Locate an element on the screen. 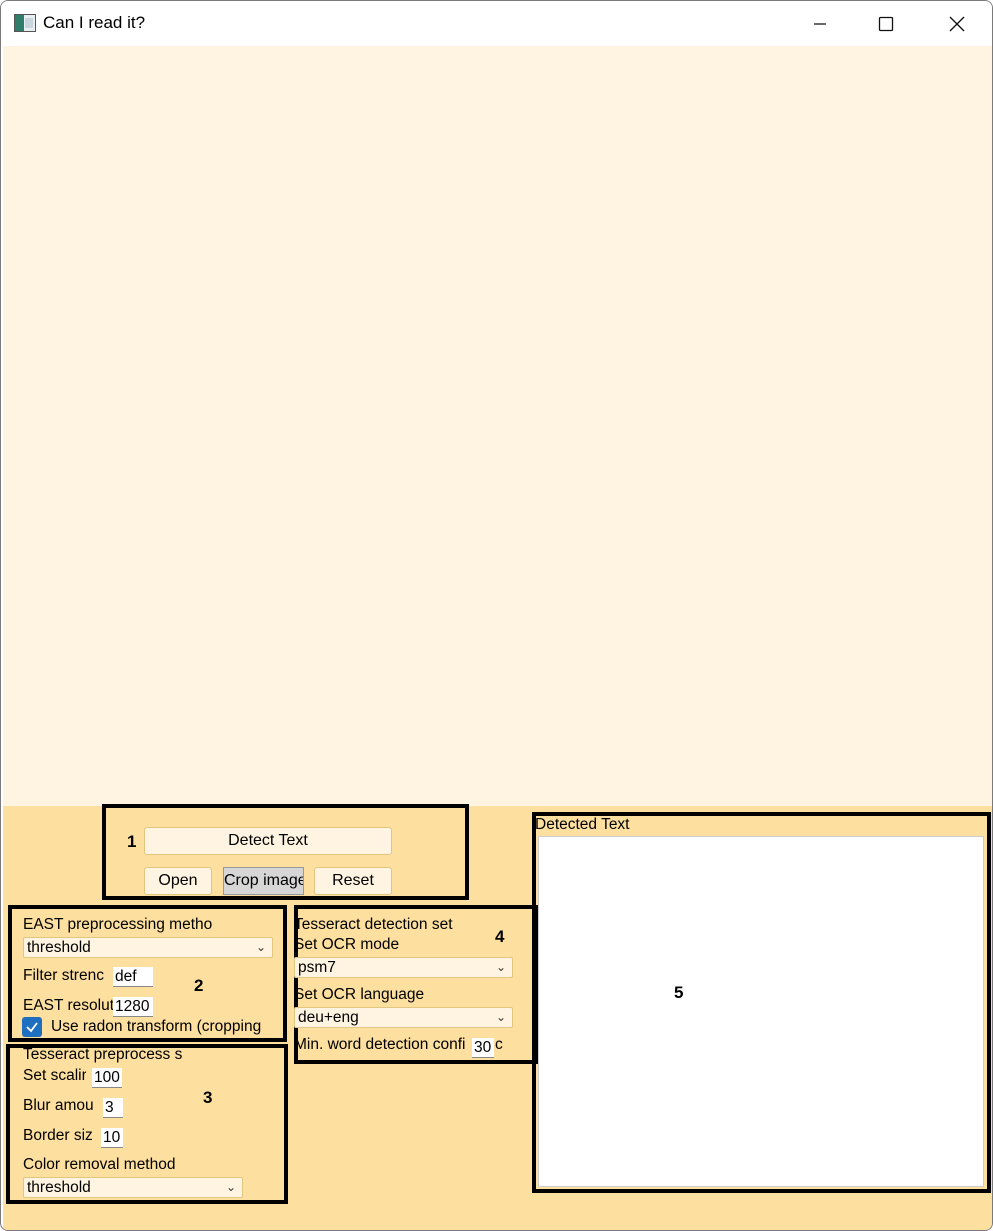  minimize-icon is located at coordinates (820, 23).